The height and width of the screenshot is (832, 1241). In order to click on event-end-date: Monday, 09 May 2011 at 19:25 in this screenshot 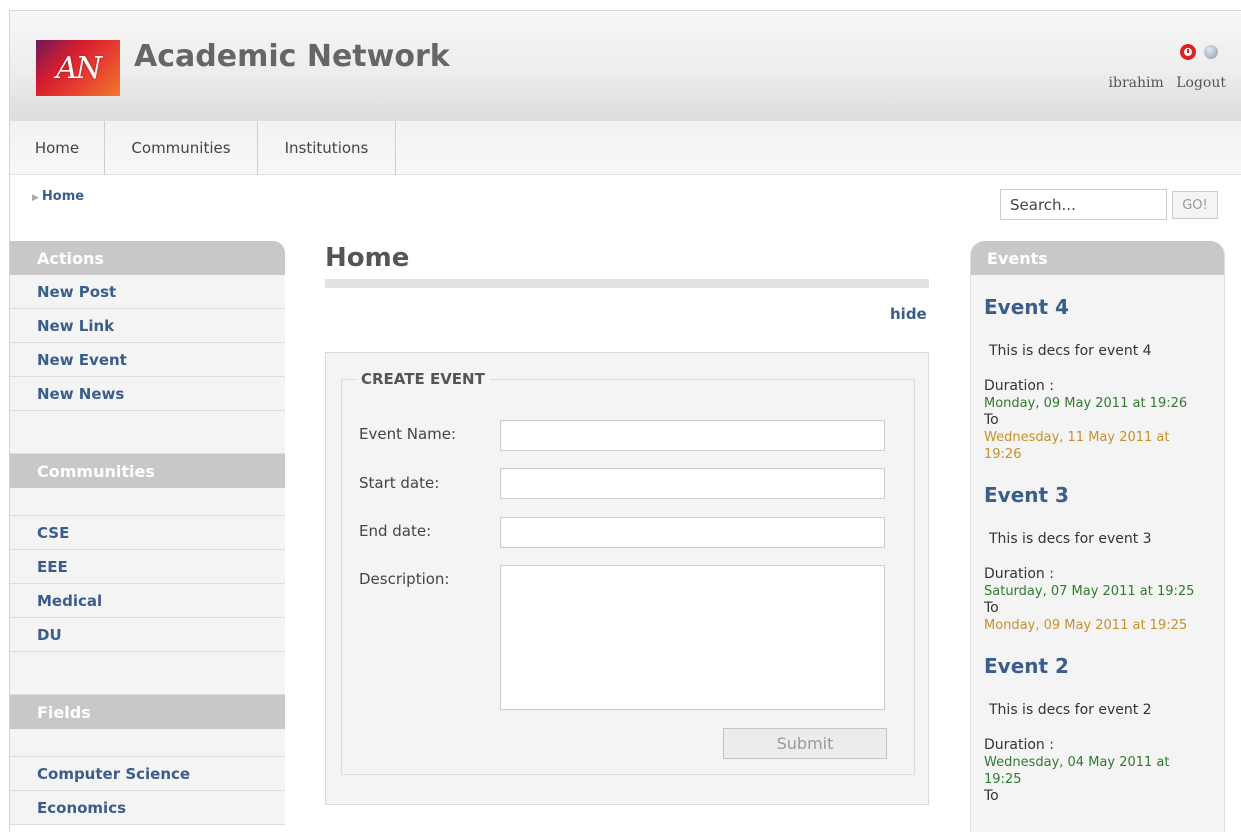, I will do `click(1086, 625)`.